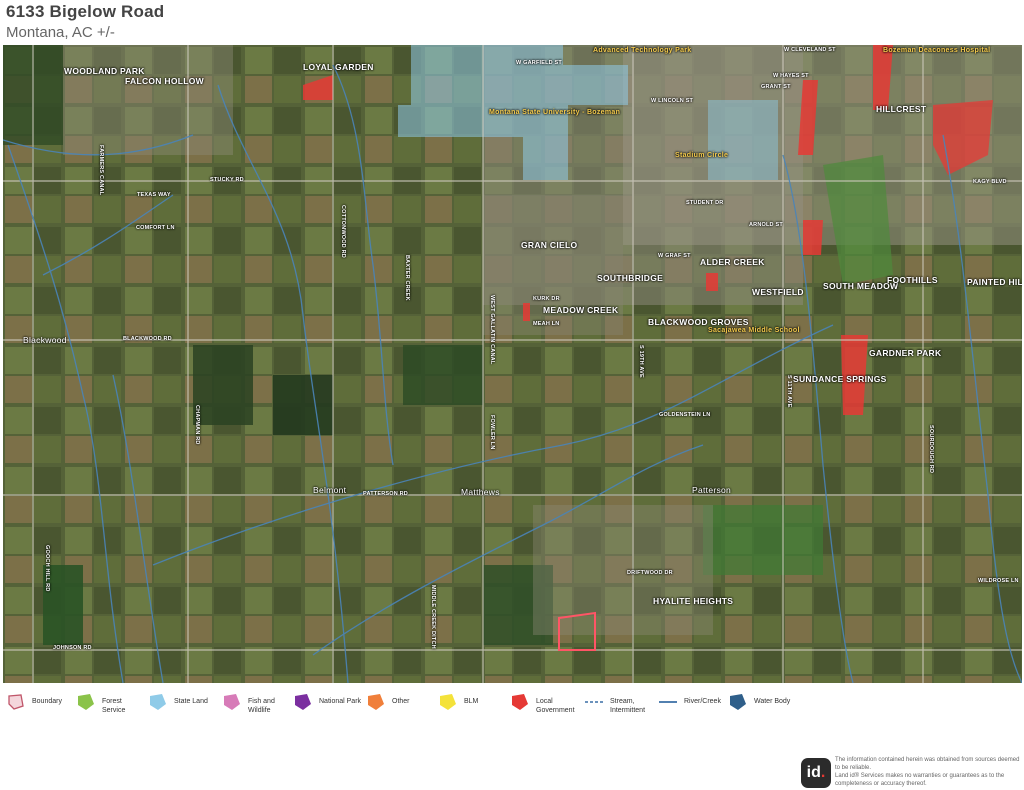  What do you see at coordinates (147, 339) in the screenshot?
I see `road-label-blackwood-rd: BLACKWOOD RD` at bounding box center [147, 339].